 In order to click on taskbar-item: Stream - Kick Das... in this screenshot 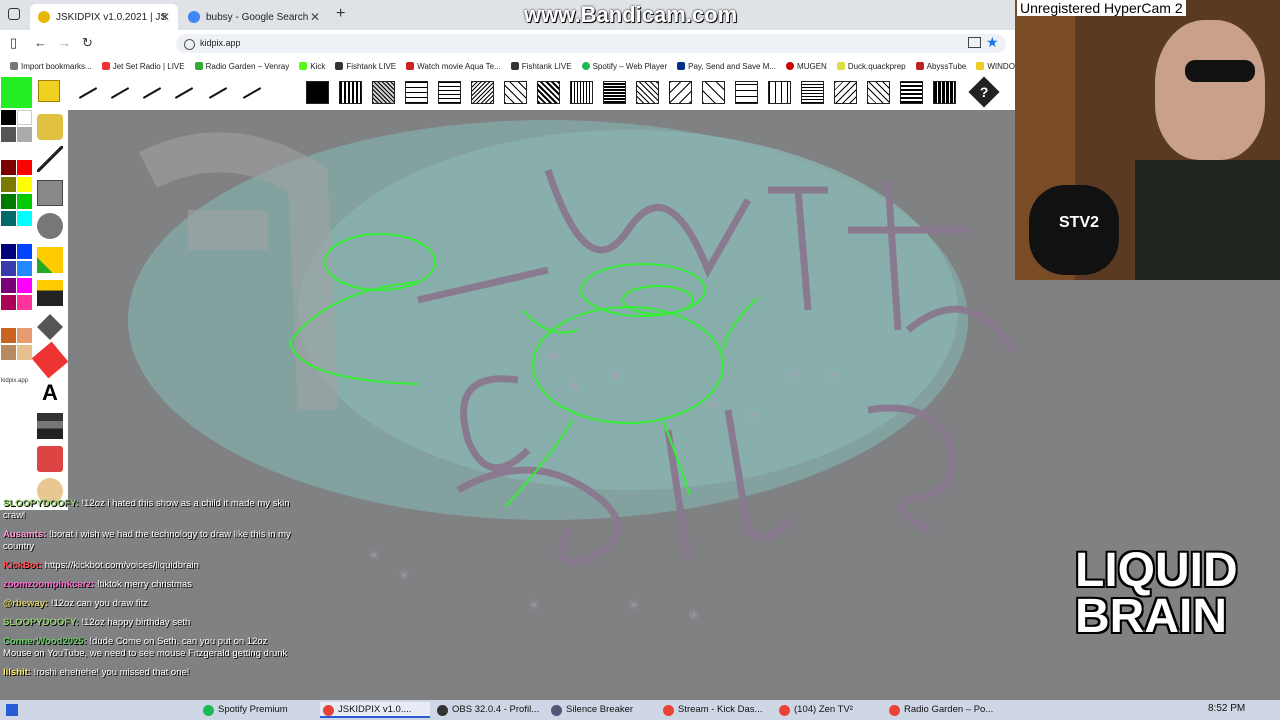, I will do `click(716, 710)`.